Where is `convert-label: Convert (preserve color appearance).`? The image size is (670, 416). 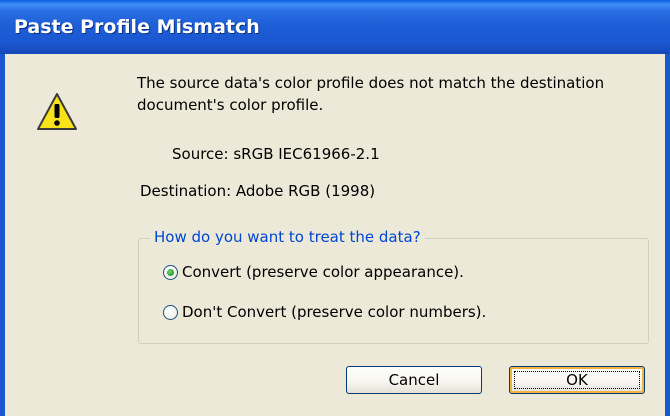 convert-label: Convert (preserve color appearance). is located at coordinates (323, 272).